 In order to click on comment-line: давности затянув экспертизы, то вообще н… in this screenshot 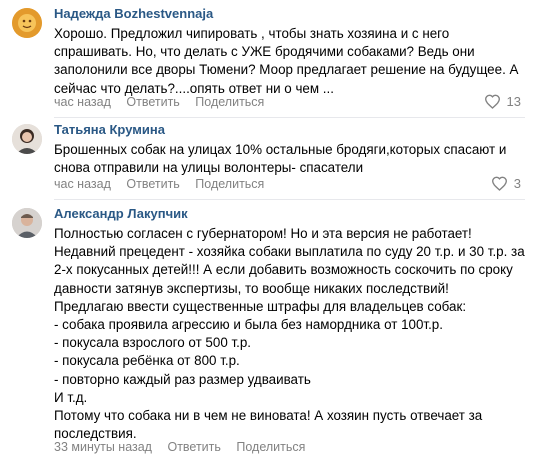, I will do `click(251, 288)`.